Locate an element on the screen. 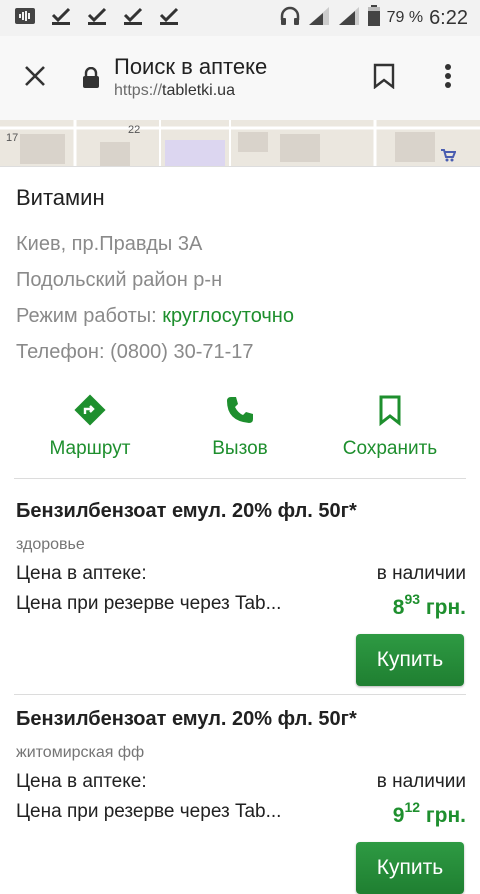 Image resolution: width=480 pixels, height=894 pixels. url-domain: tabletki.ua is located at coordinates (198, 90).